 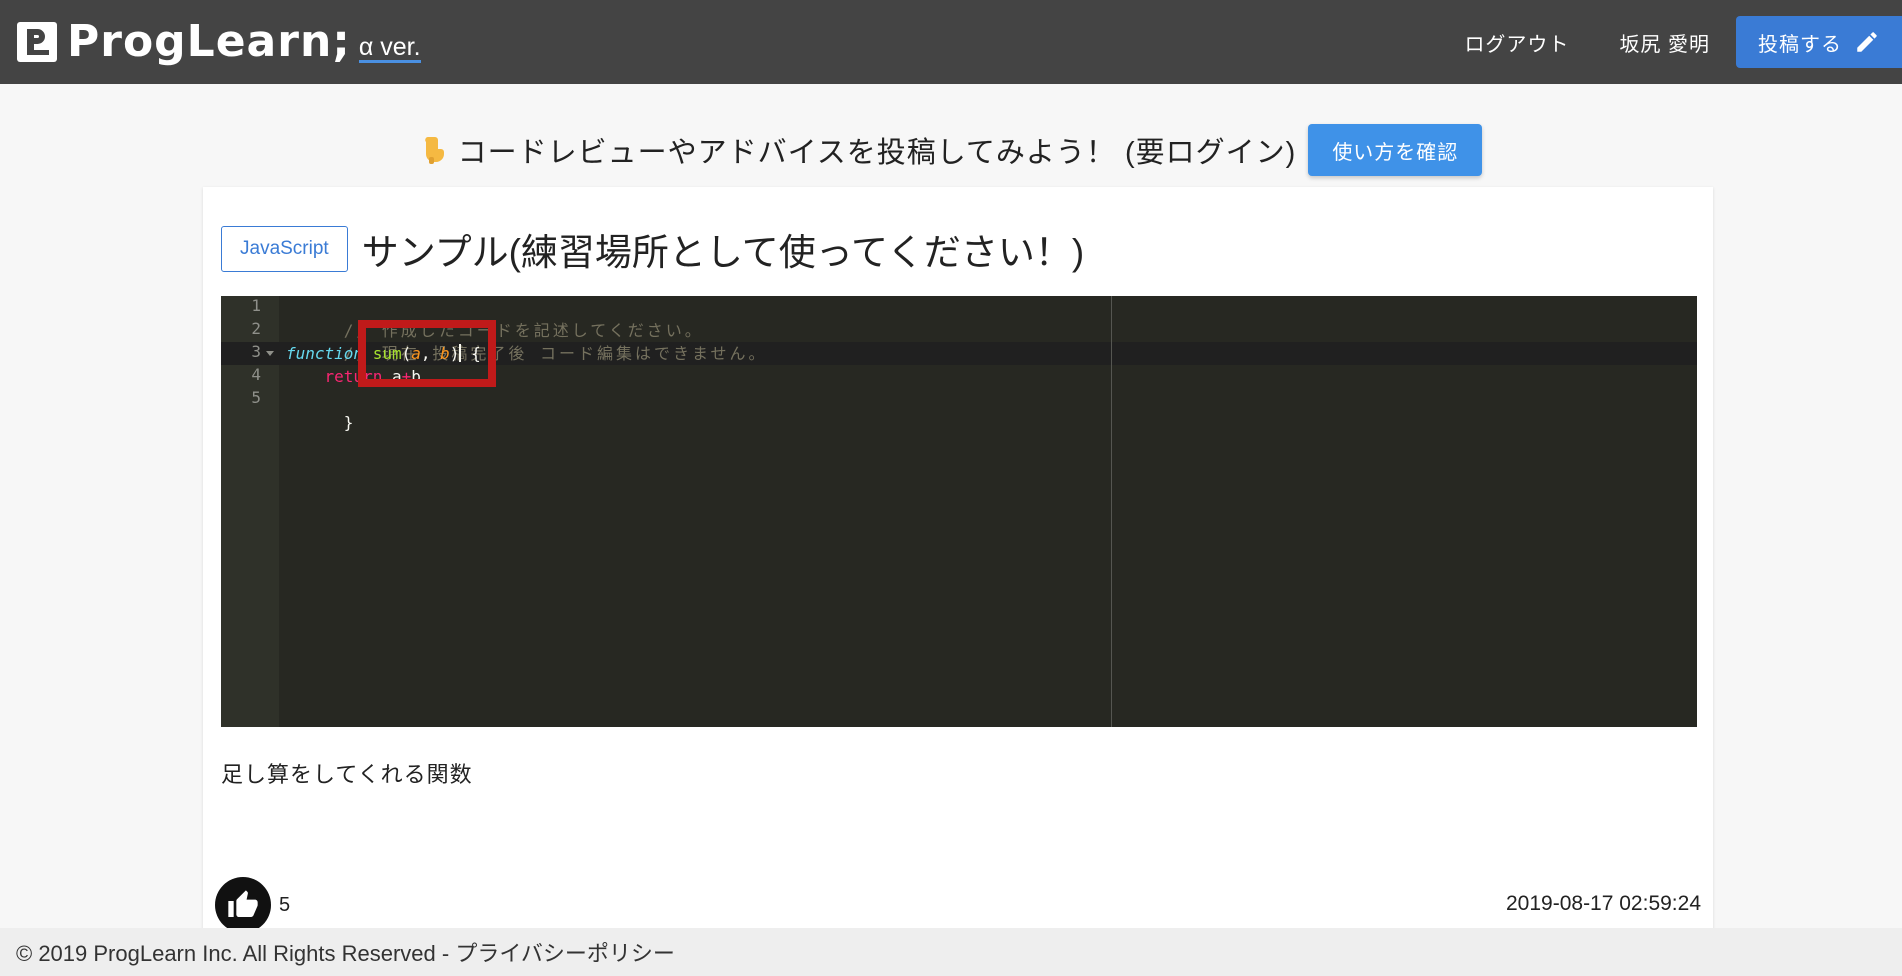 I want to click on post-title-row: JavaScript サンプル(練習場所として使ってください！), so click(x=652, y=249).